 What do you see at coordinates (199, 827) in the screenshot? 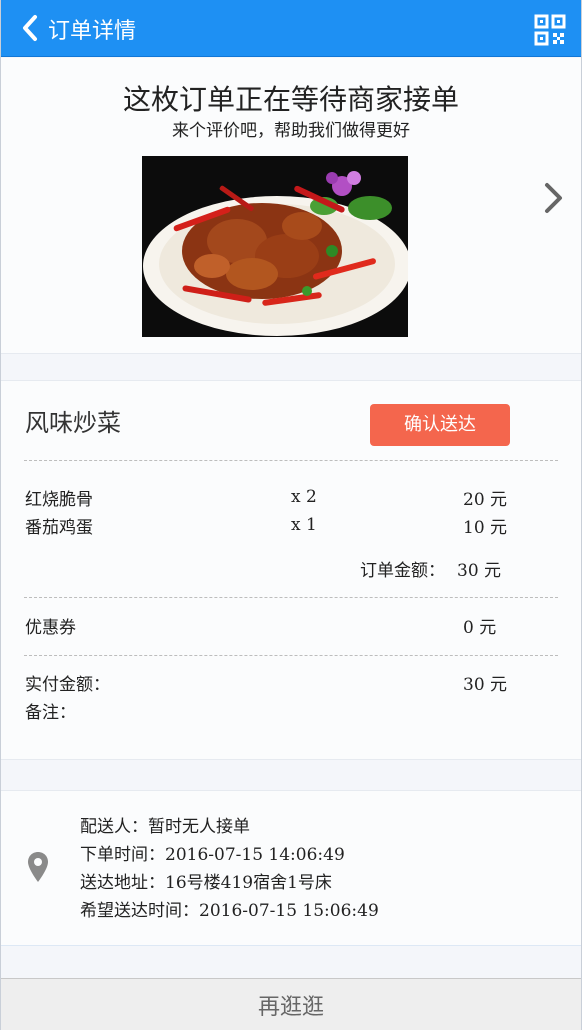
I see `courier-value: 暂时无人接单` at bounding box center [199, 827].